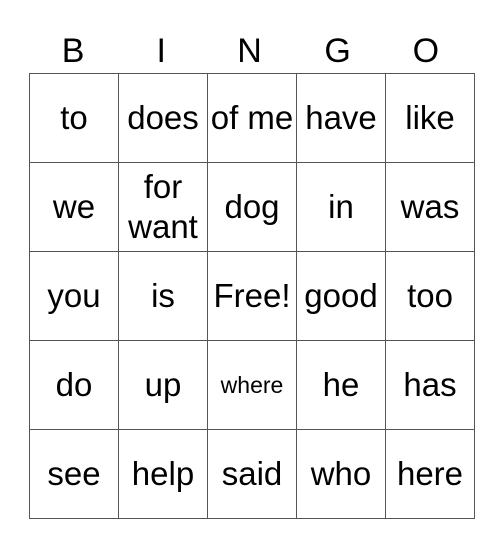 The image size is (500, 544). Describe the element at coordinates (430, 474) in the screenshot. I see `bingo-cell: here` at that location.